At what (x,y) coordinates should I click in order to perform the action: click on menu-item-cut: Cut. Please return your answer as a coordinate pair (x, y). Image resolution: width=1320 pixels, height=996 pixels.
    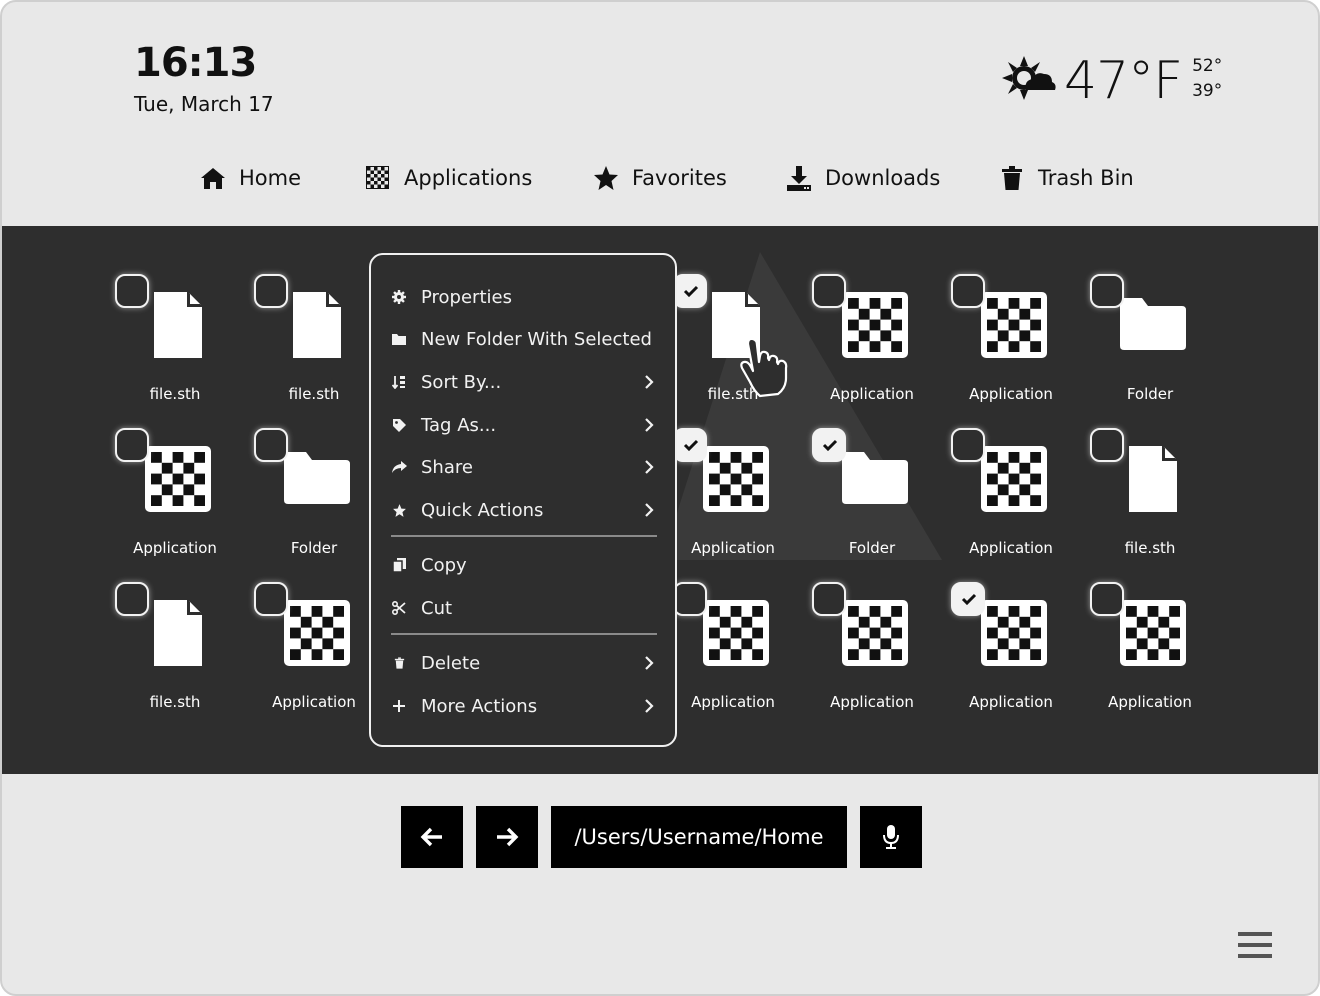
    Looking at the image, I should click on (524, 608).